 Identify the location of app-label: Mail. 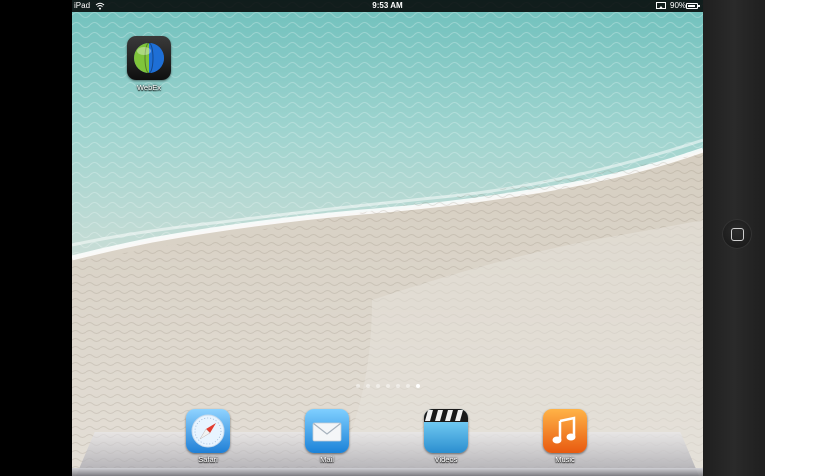
(327, 459).